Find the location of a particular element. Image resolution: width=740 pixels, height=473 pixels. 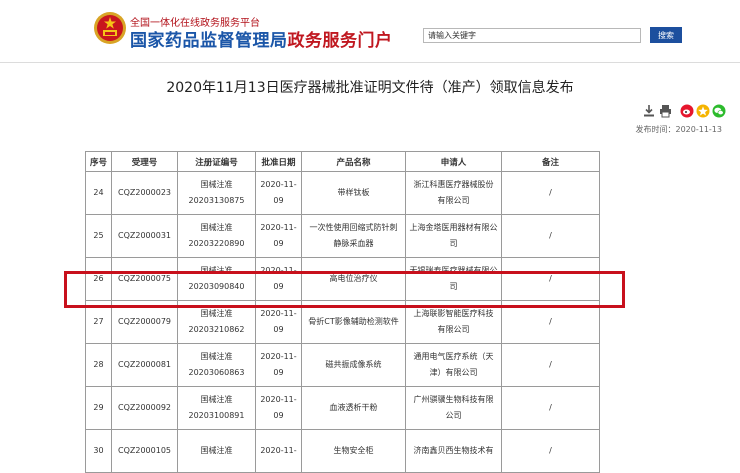

acceptance-number: CQZ2000075 is located at coordinates (144, 279).